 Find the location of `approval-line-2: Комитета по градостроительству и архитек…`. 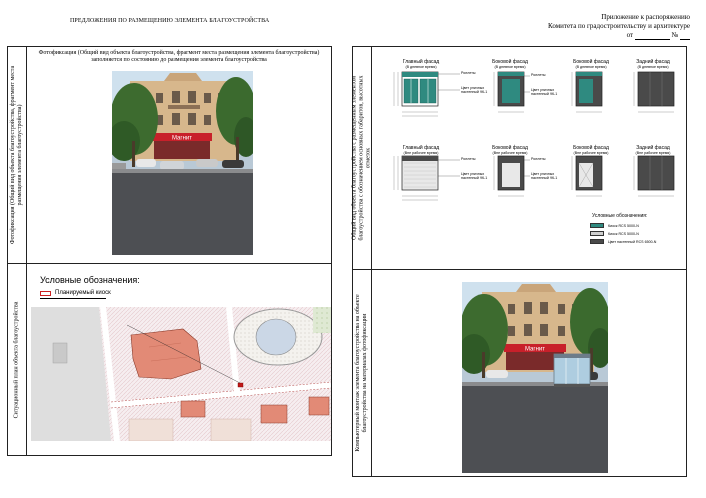

approval-line-2: Комитета по градостроительству и архитек… is located at coordinates (619, 26).